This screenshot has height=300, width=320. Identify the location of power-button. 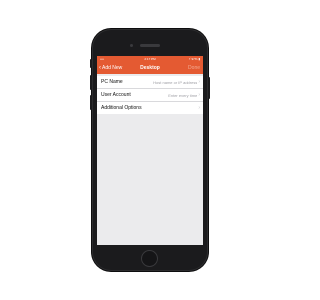
(209, 88).